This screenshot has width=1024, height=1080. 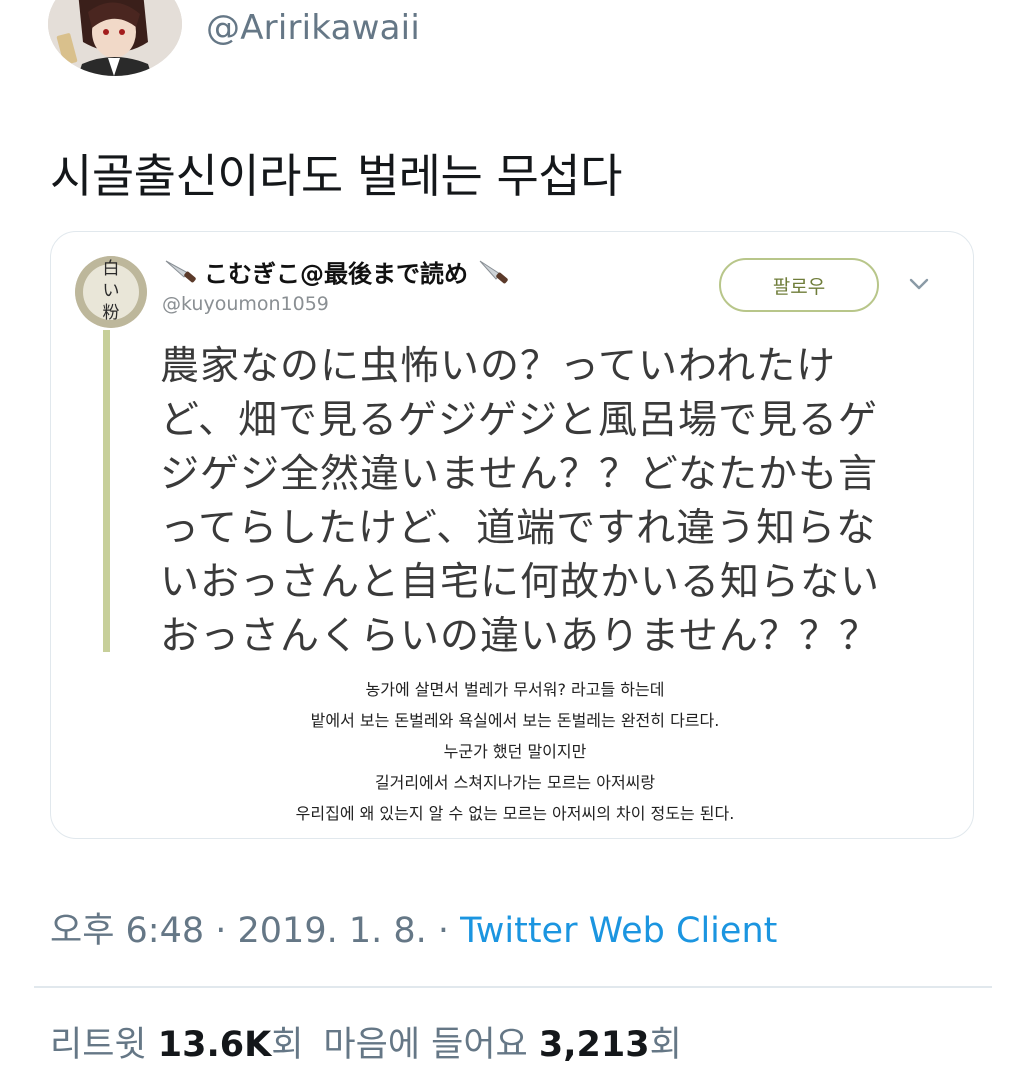 I want to click on quoted-handle: @kuyoumon1059, so click(x=245, y=304).